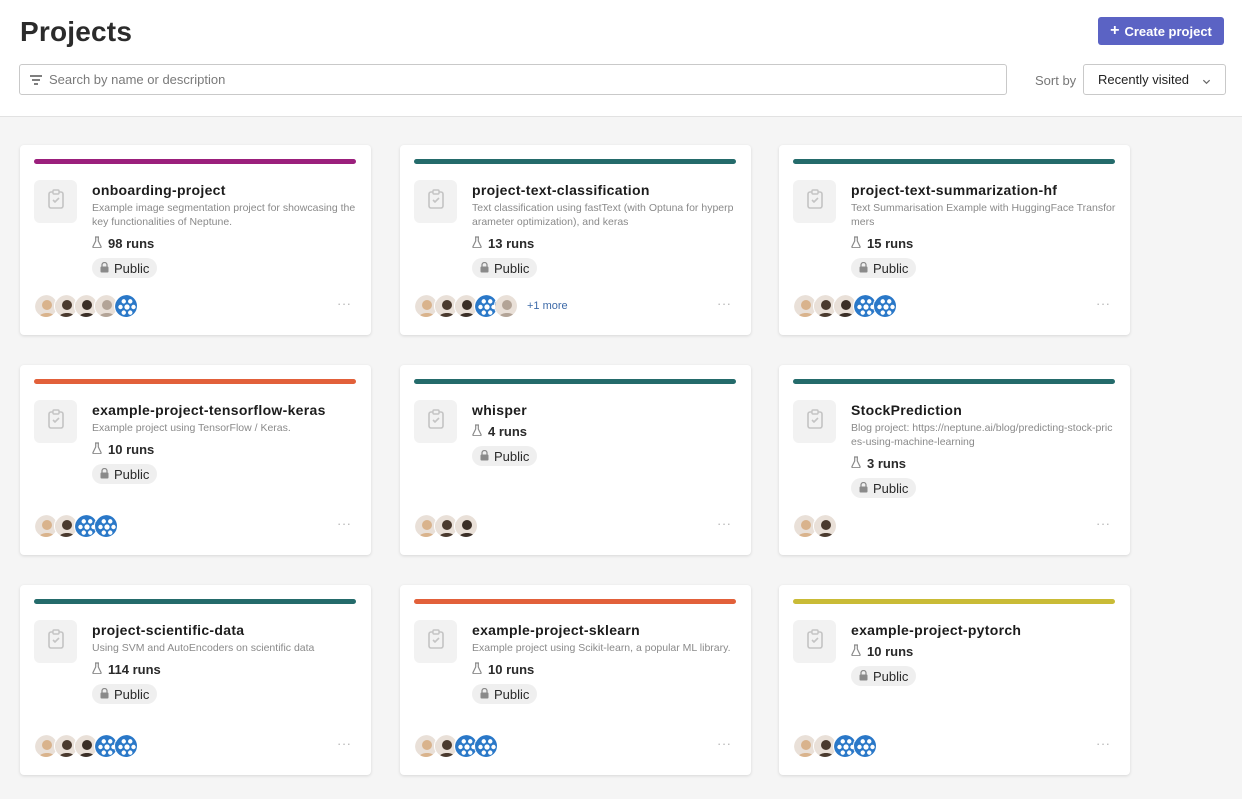  What do you see at coordinates (983, 243) in the screenshot?
I see `runs-count: 15 runs` at bounding box center [983, 243].